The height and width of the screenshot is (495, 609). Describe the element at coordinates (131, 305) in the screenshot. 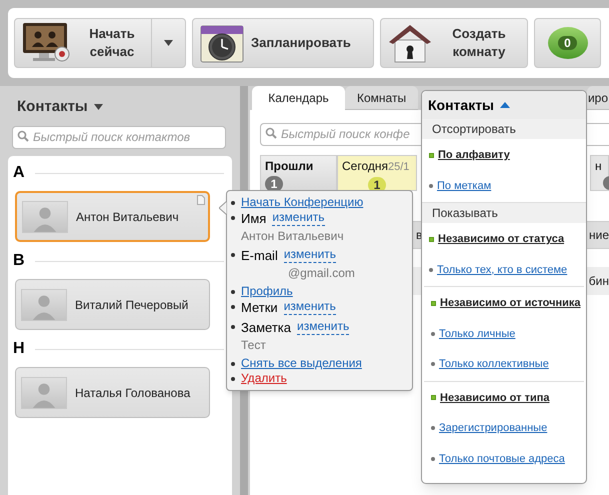

I see `contact-name: Виталий Печеровый` at that location.